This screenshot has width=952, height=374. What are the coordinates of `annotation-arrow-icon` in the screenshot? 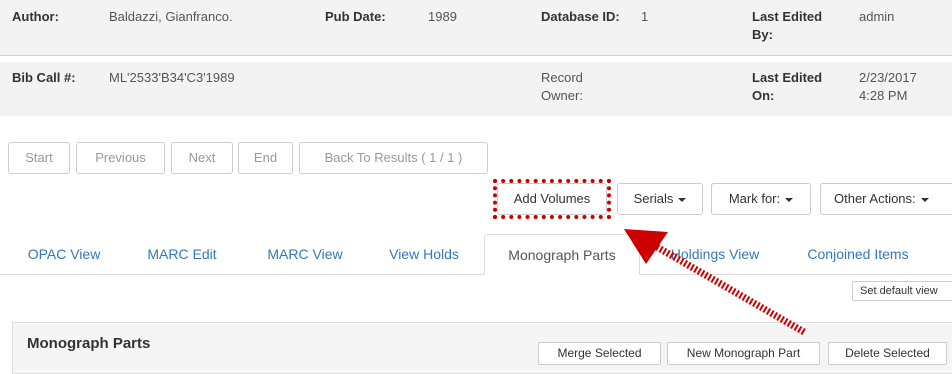 It's located at (715, 282).